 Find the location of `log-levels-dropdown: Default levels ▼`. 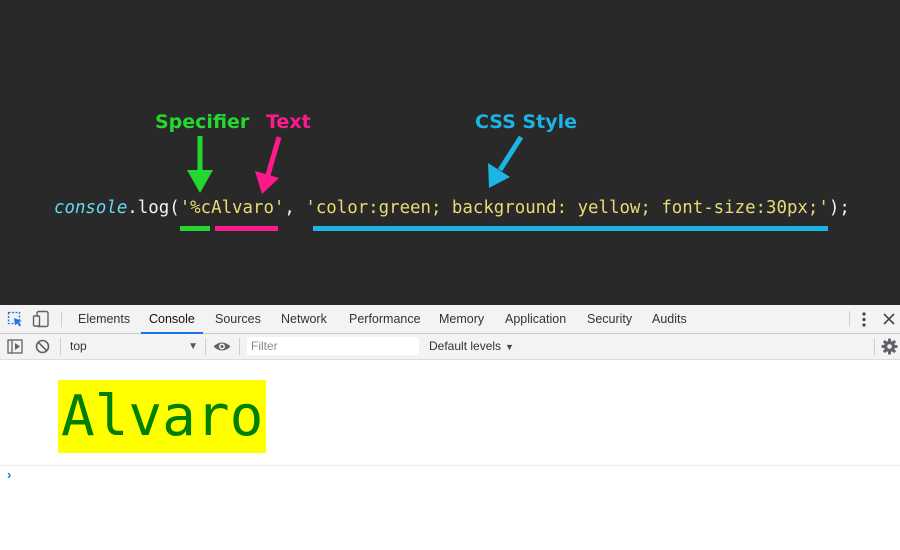

log-levels-dropdown: Default levels ▼ is located at coordinates (471, 346).